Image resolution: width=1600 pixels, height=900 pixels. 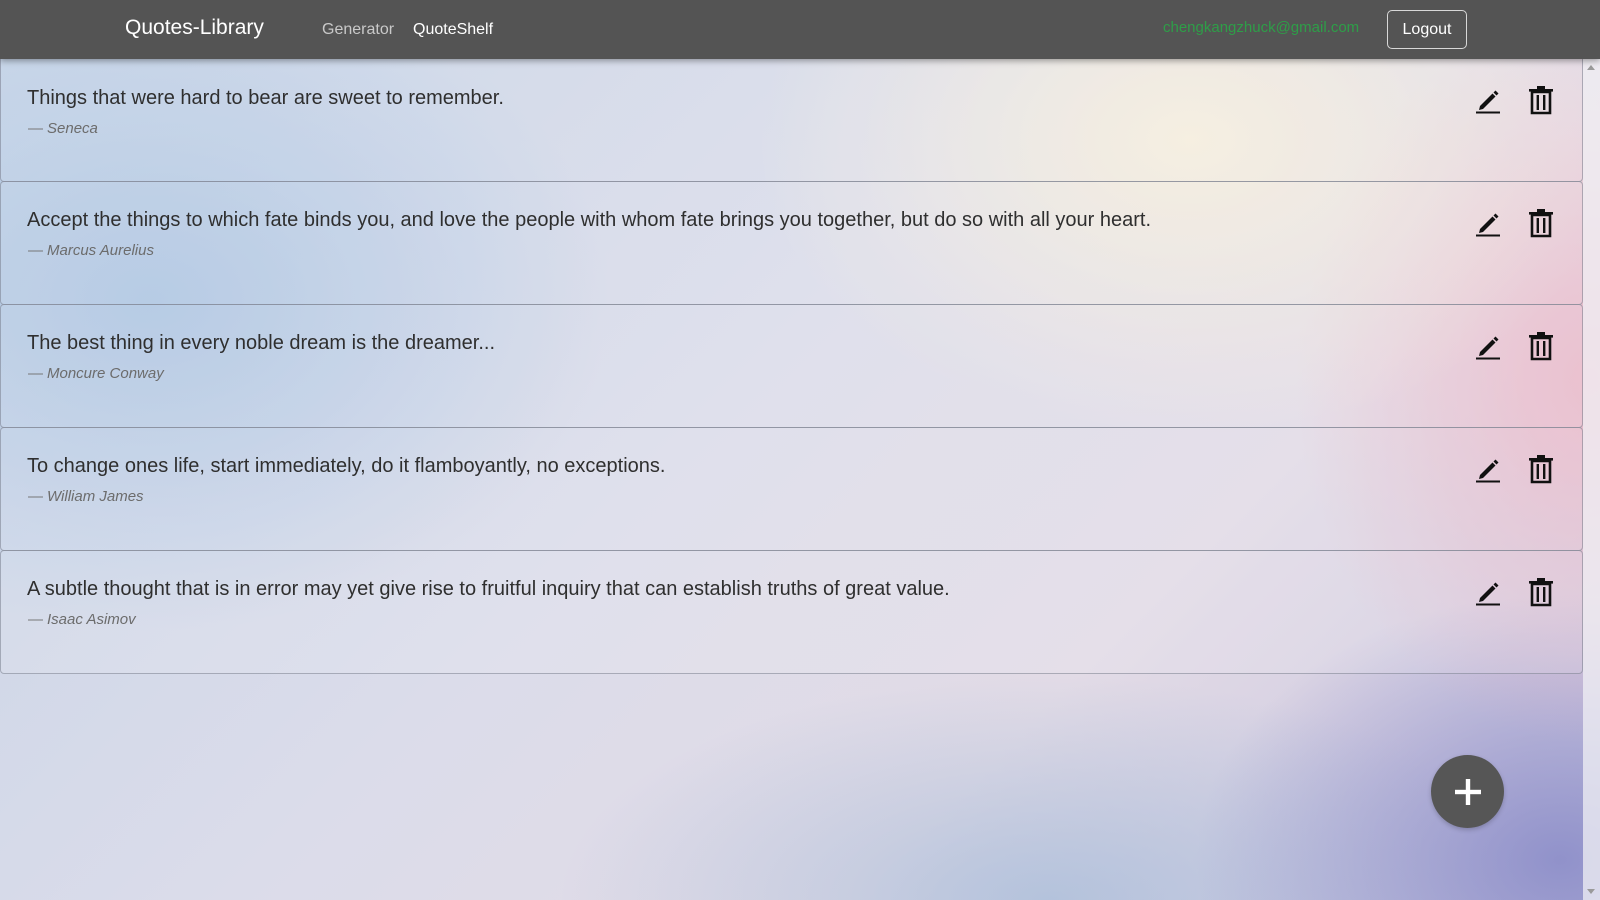 I want to click on vertical-scrollbar, so click(x=1591, y=479).